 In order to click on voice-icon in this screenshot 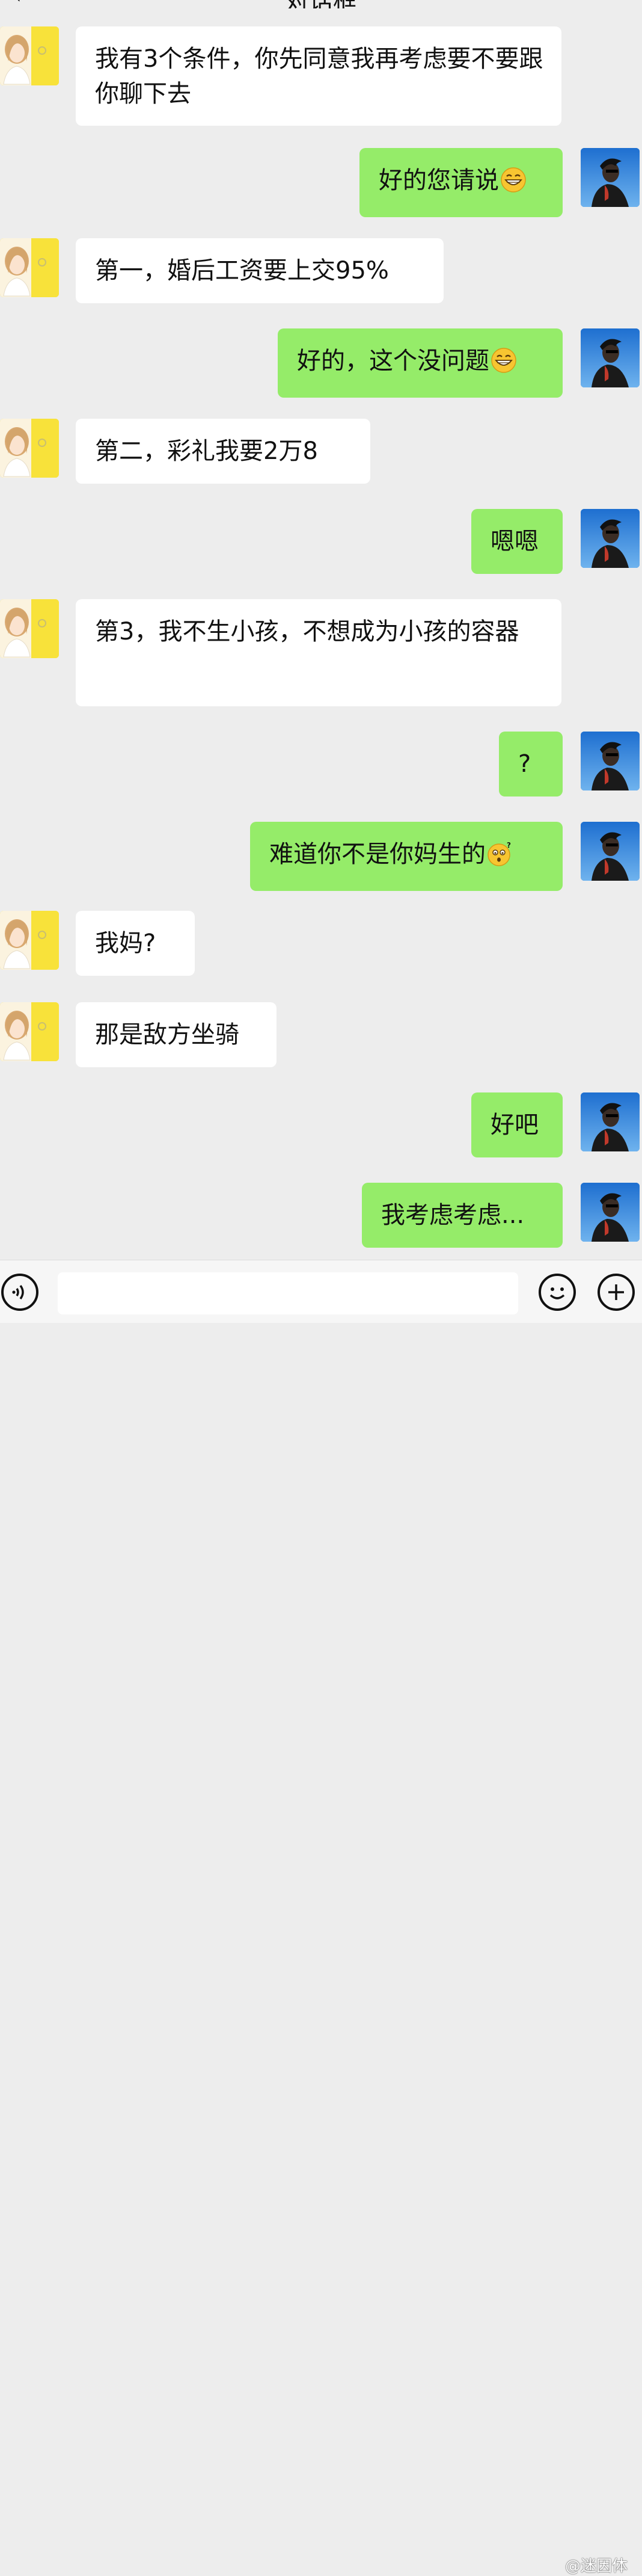, I will do `click(19, 1292)`.